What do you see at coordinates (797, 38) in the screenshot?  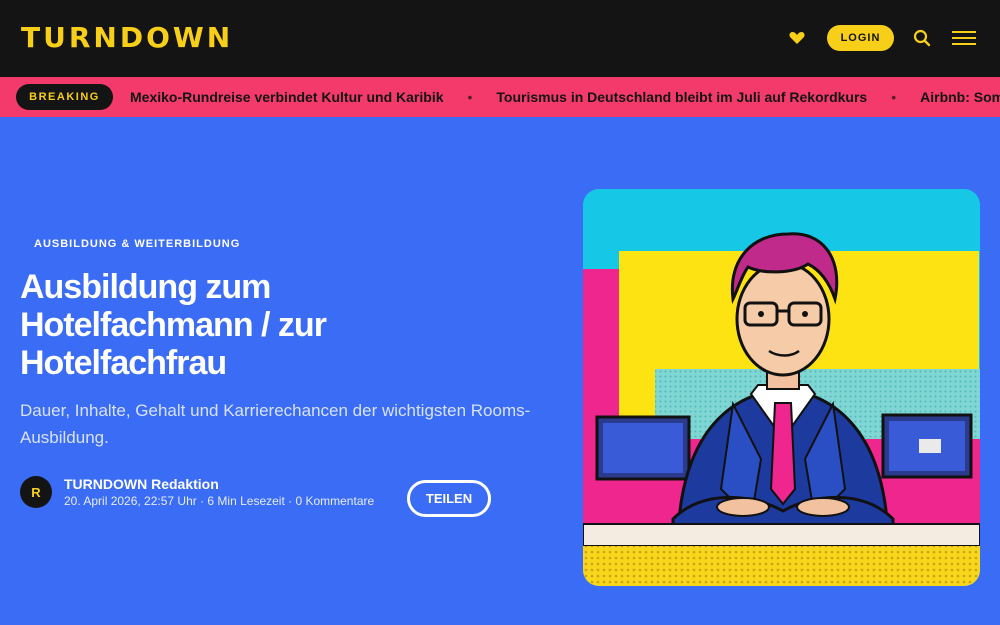 I see `heart-icon` at bounding box center [797, 38].